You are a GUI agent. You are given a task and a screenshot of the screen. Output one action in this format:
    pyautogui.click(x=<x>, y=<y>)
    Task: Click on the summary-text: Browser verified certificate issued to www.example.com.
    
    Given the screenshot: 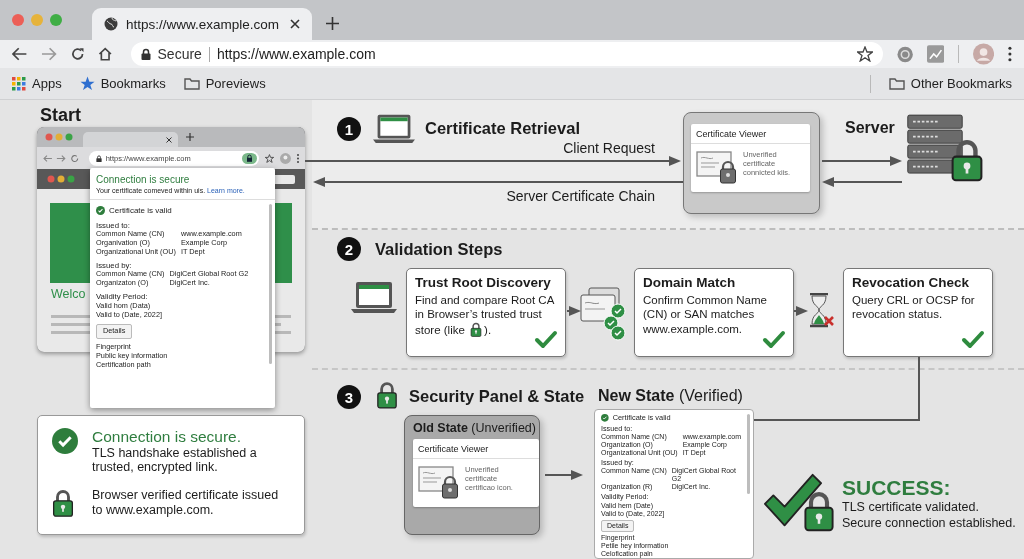 What is the action you would take?
    pyautogui.click(x=186, y=503)
    